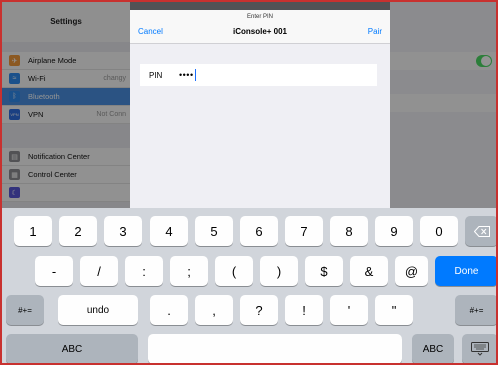 The image size is (498, 365). Describe the element at coordinates (475, 310) in the screenshot. I see `symbols-toggle-key-right: #+=` at that location.